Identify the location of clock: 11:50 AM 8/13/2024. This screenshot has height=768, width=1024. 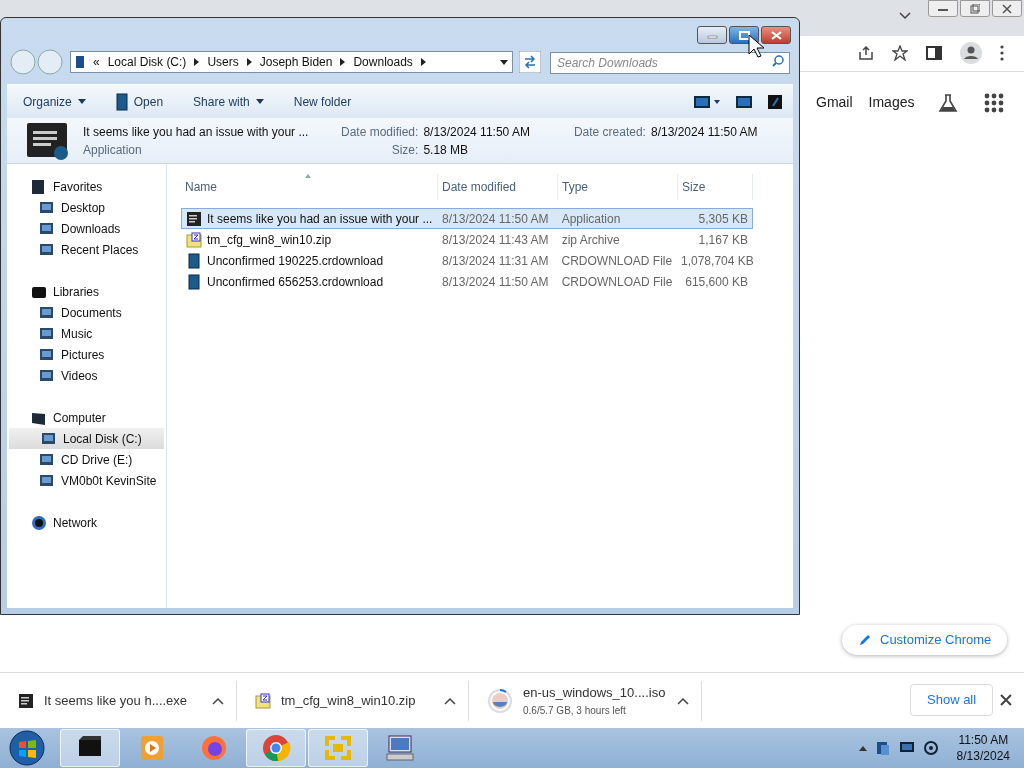
(983, 748).